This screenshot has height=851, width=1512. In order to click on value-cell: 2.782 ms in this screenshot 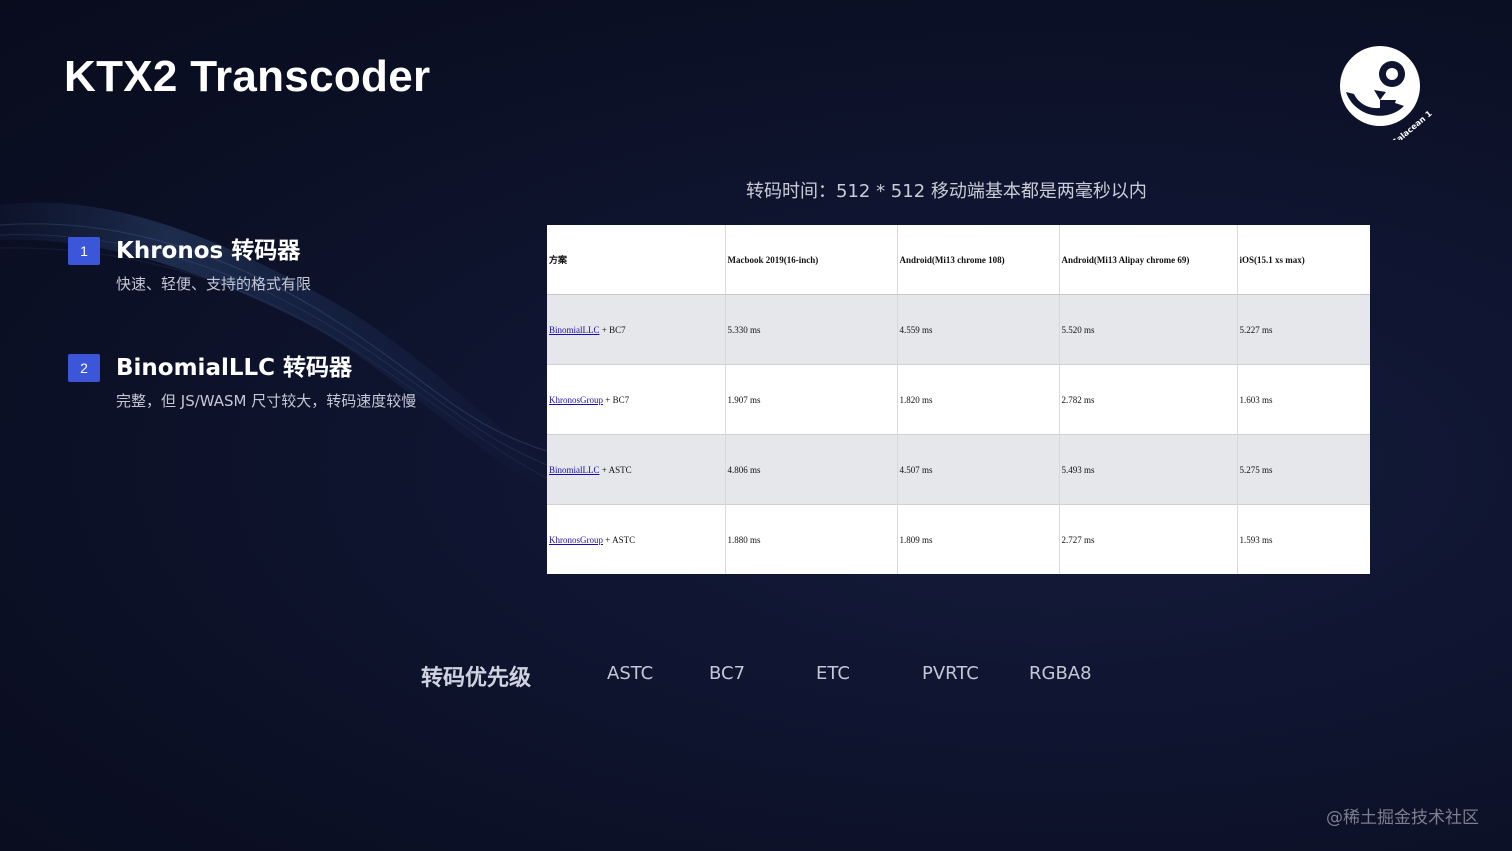, I will do `click(1147, 399)`.